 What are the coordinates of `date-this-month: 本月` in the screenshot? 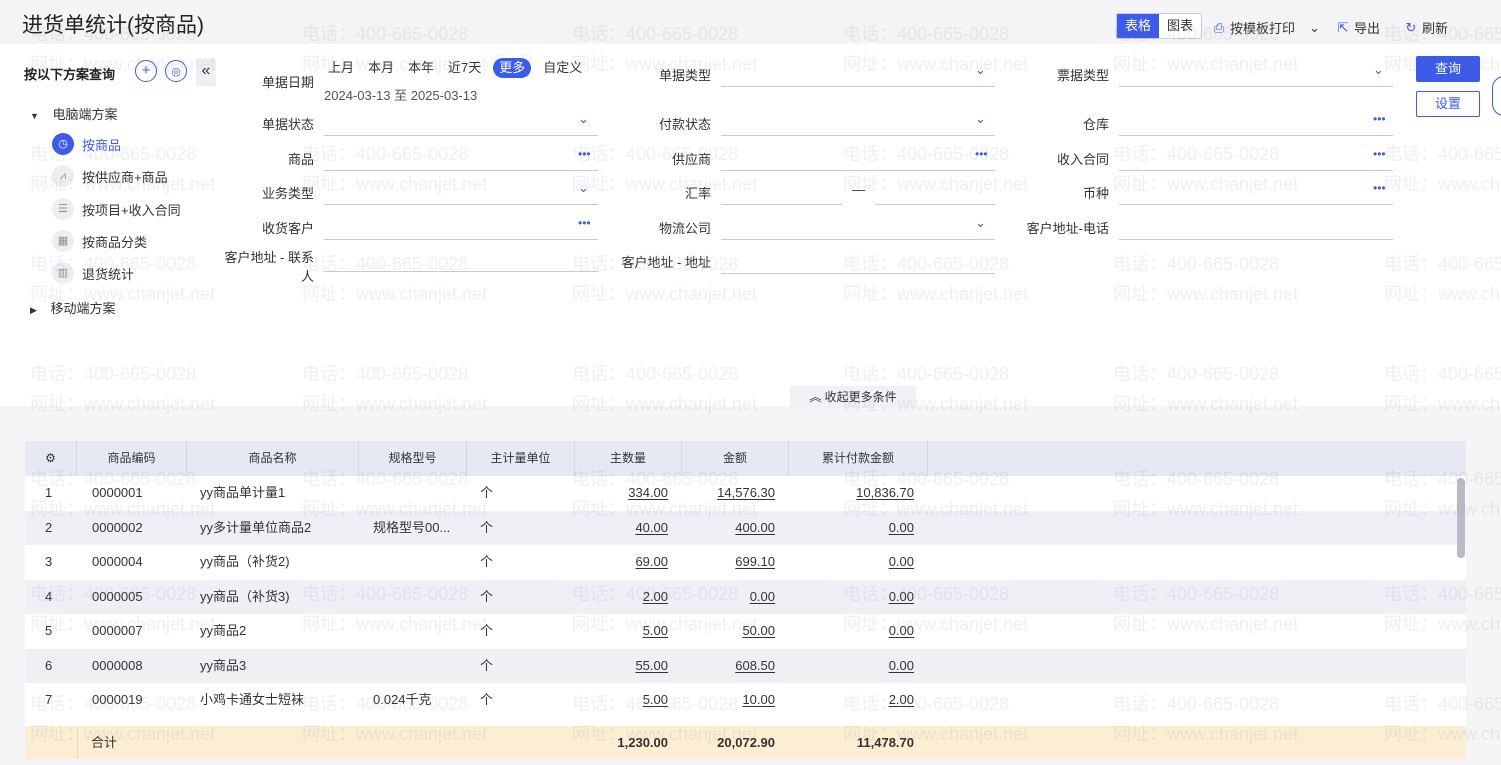 It's located at (381, 68).